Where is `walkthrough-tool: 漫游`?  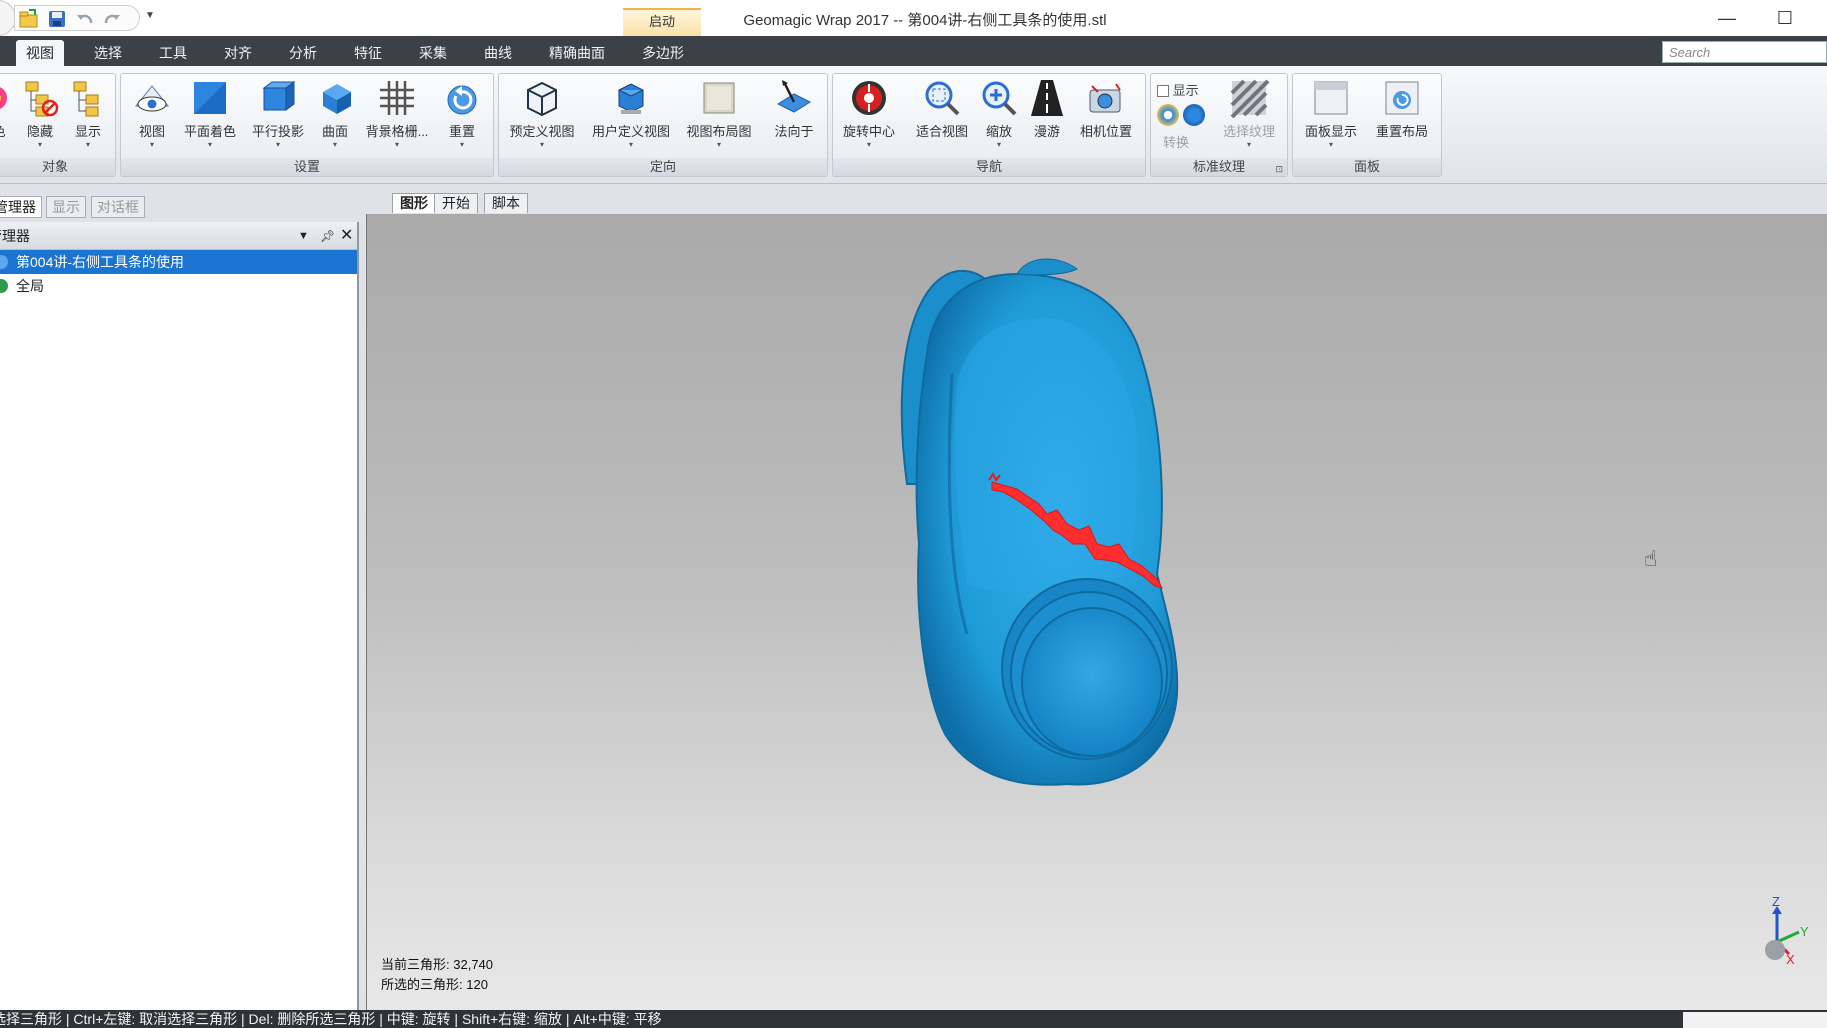
walkthrough-tool: 漫游 is located at coordinates (1047, 117).